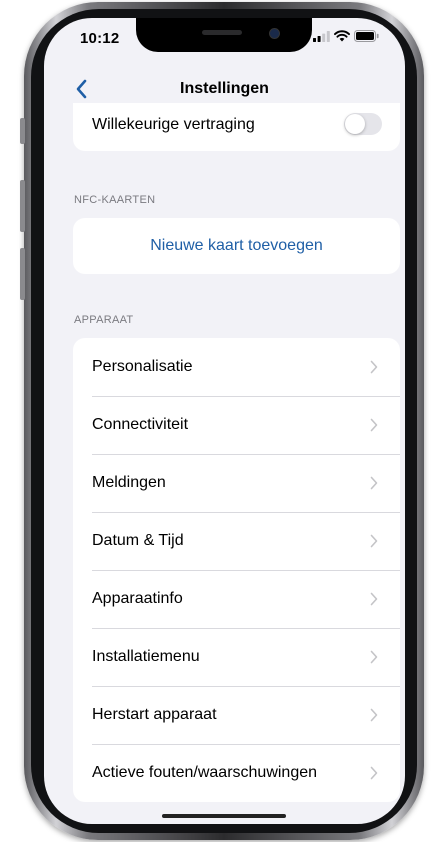 This screenshot has width=439, height=842. What do you see at coordinates (222, 32) in the screenshot?
I see `speaker` at bounding box center [222, 32].